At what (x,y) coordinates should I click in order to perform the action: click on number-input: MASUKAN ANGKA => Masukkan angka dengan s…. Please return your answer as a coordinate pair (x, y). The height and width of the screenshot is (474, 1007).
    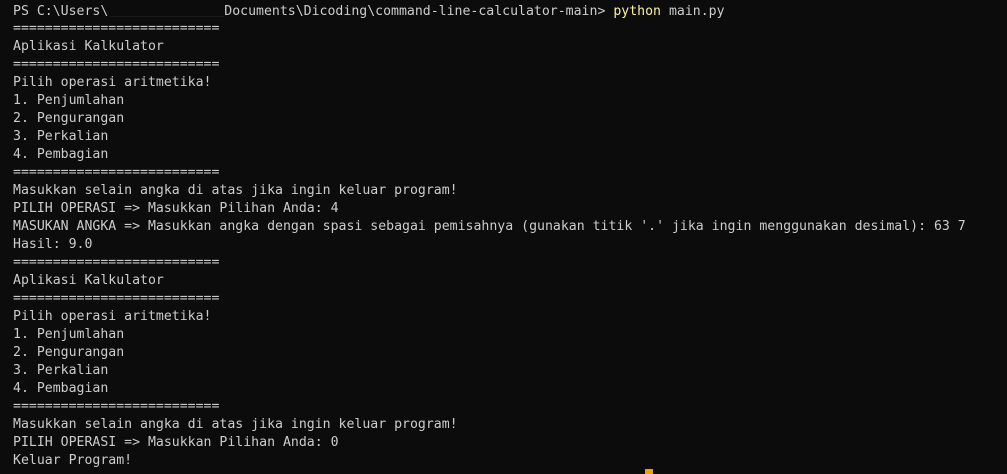
    Looking at the image, I should click on (489, 226).